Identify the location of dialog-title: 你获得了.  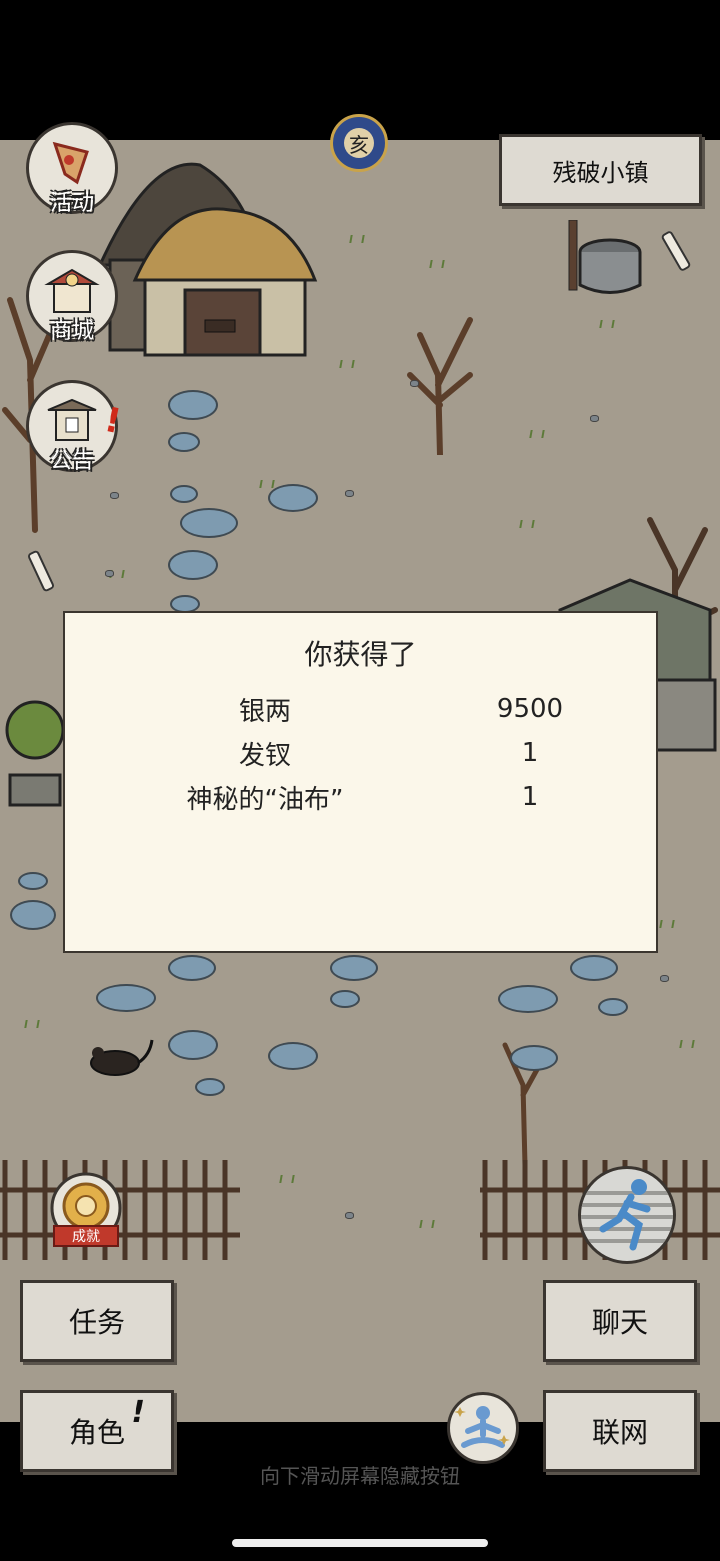
(360, 654).